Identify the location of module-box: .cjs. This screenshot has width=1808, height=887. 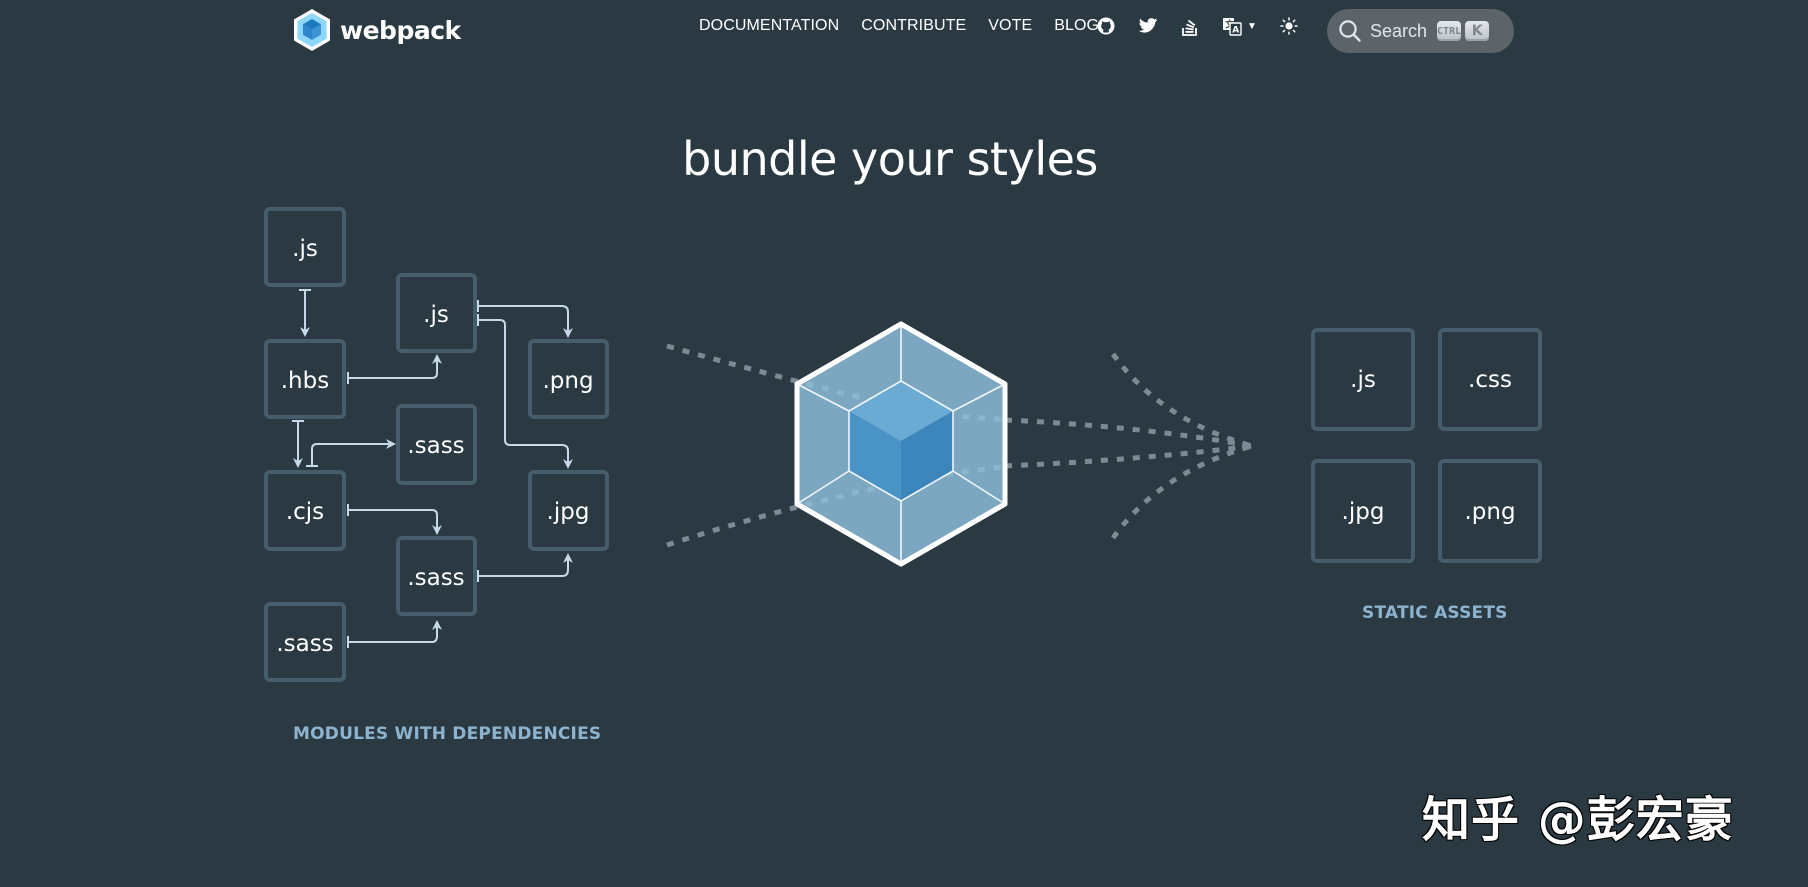
(305, 510).